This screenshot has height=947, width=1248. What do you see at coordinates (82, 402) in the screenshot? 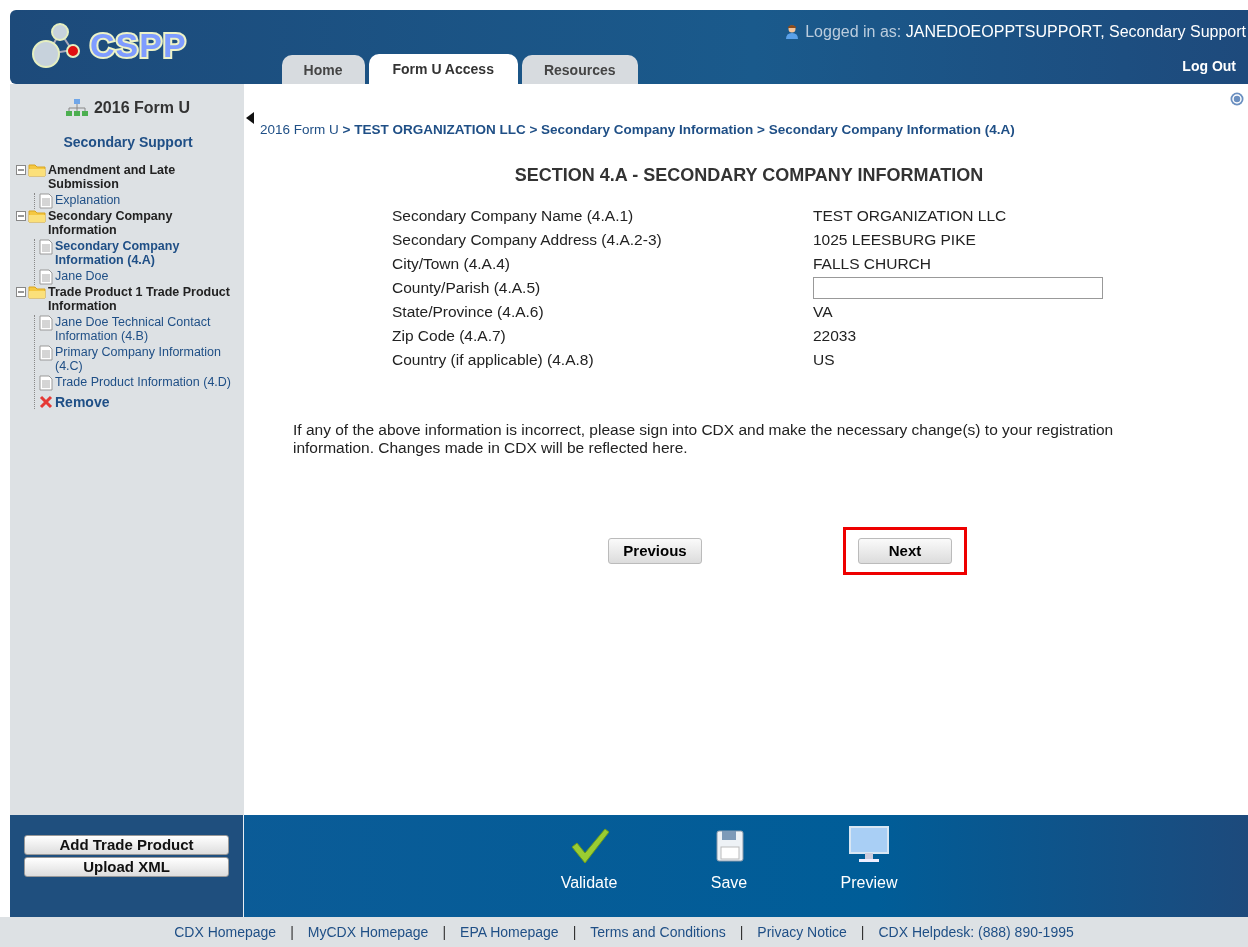
I see `remove-link: Remove` at bounding box center [82, 402].